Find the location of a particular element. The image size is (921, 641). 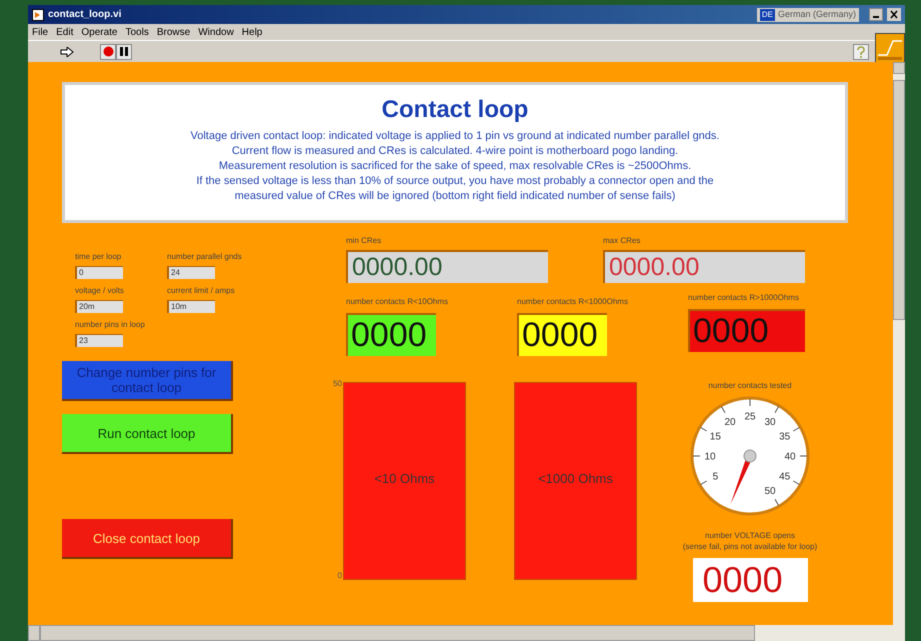

tank-label: <10 Ohms is located at coordinates (404, 479).